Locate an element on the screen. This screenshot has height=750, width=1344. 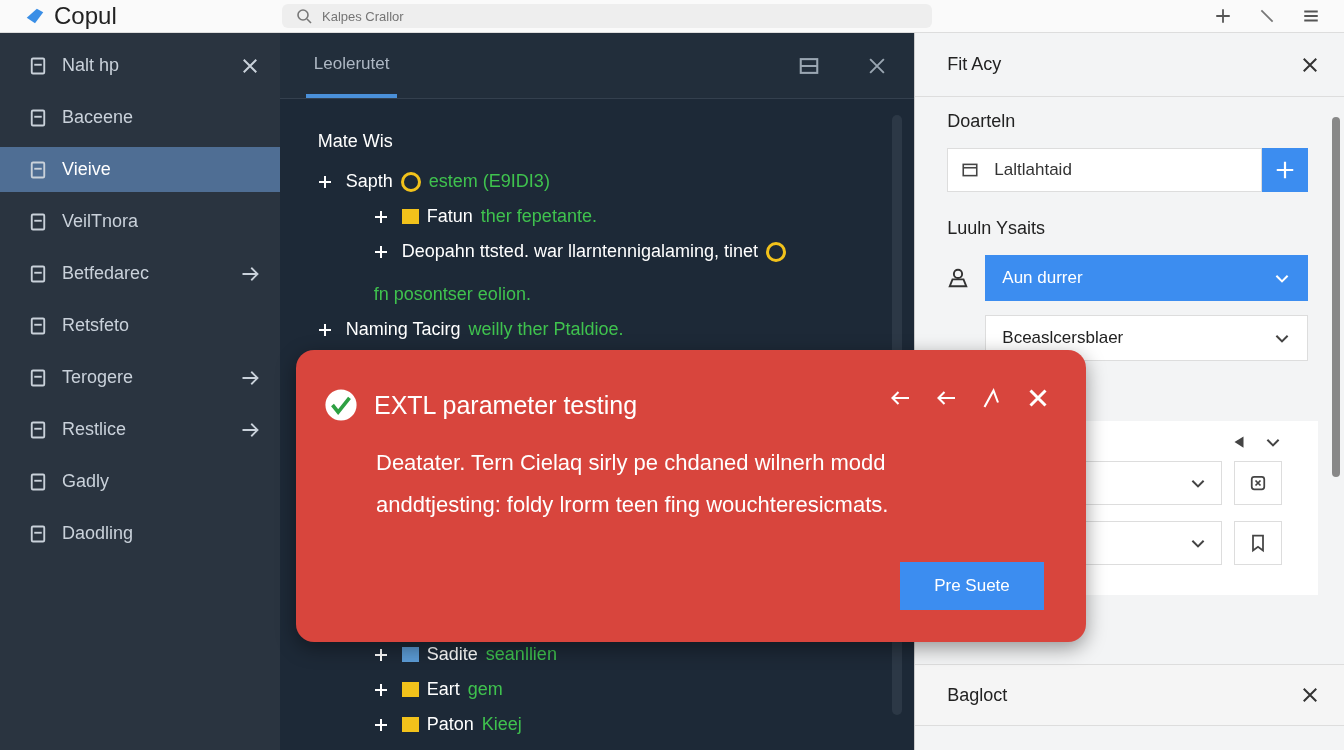
window-icon is located at coordinates (970, 170).